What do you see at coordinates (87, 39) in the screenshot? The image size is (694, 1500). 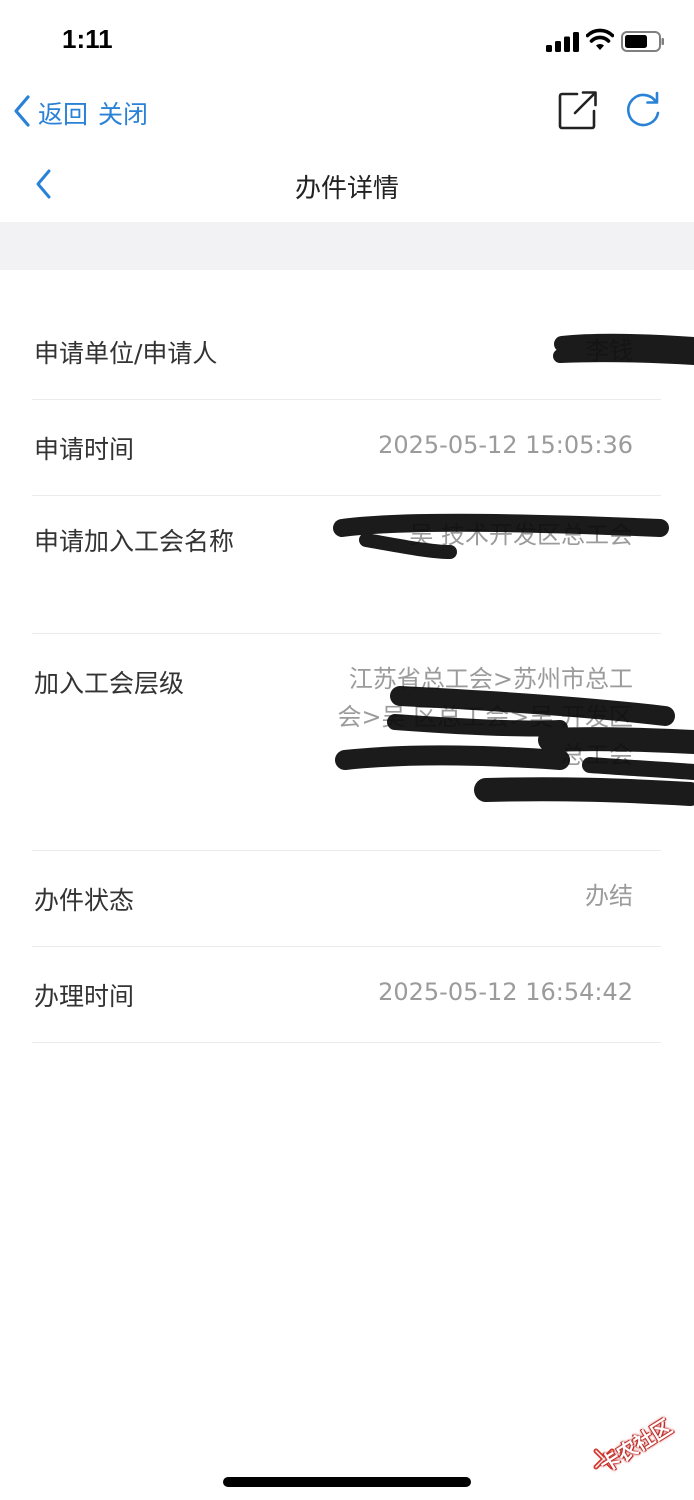 I see `status-time: 1:11` at bounding box center [87, 39].